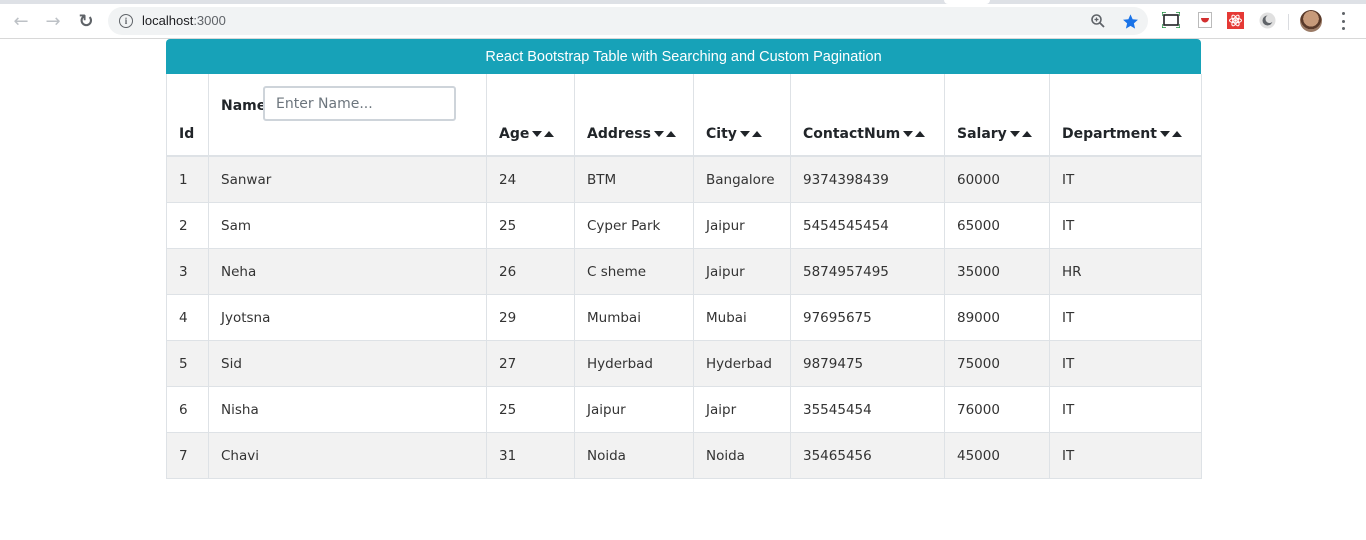  I want to click on table-row: 5 Sid 27 Hyderbad Hyderbad 9879475 75000 IT, so click(684, 363).